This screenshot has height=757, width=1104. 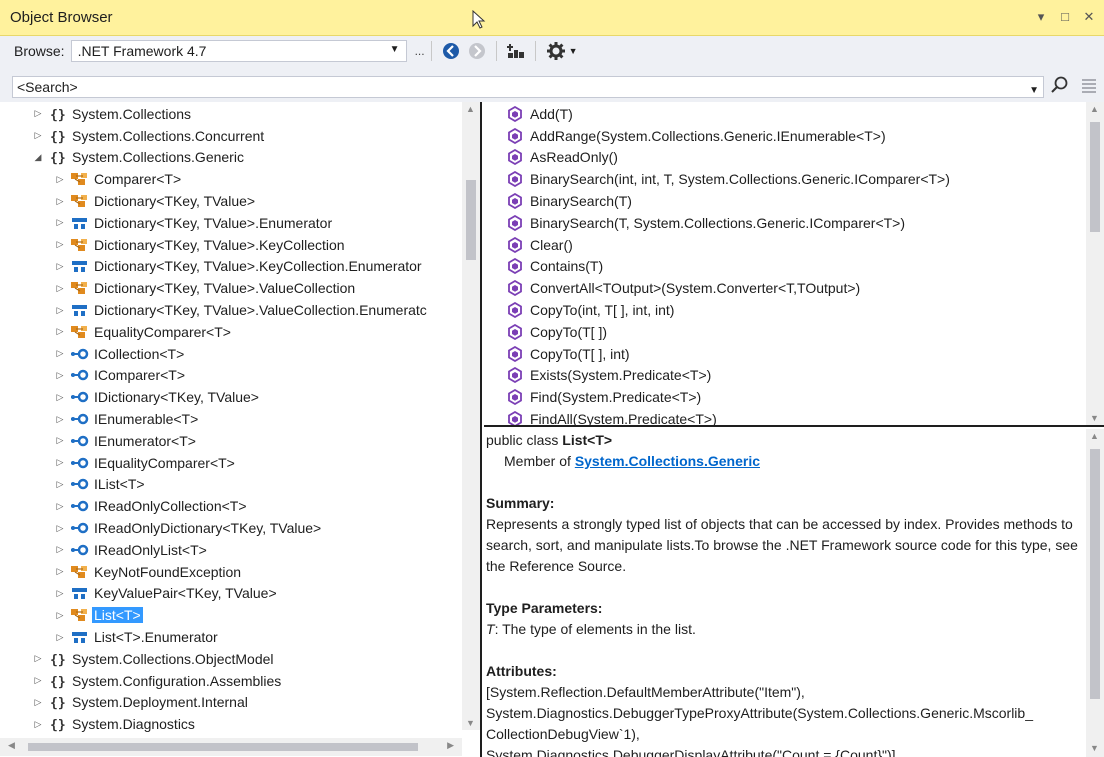 I want to click on tree-item: ▷ {} System.Deployment.Internal, so click(x=231, y=703).